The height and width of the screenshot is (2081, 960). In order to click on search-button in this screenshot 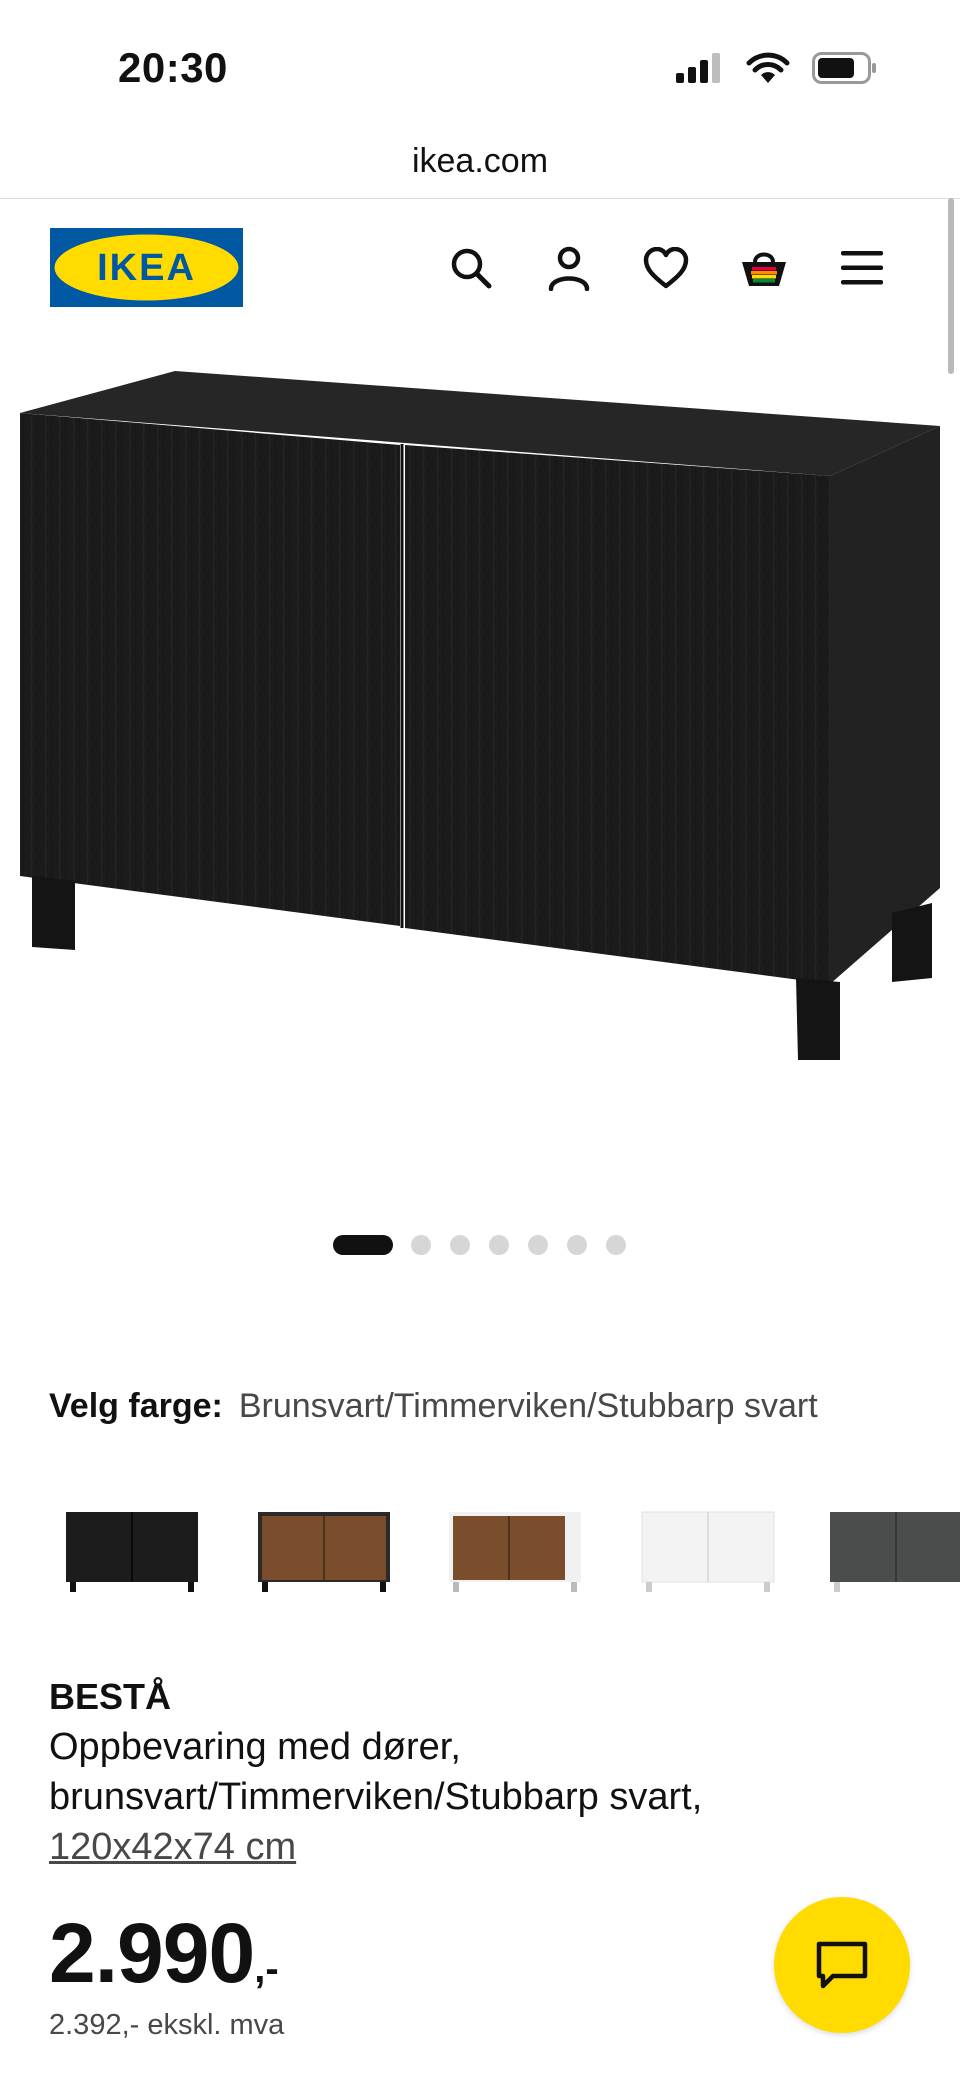, I will do `click(471, 268)`.